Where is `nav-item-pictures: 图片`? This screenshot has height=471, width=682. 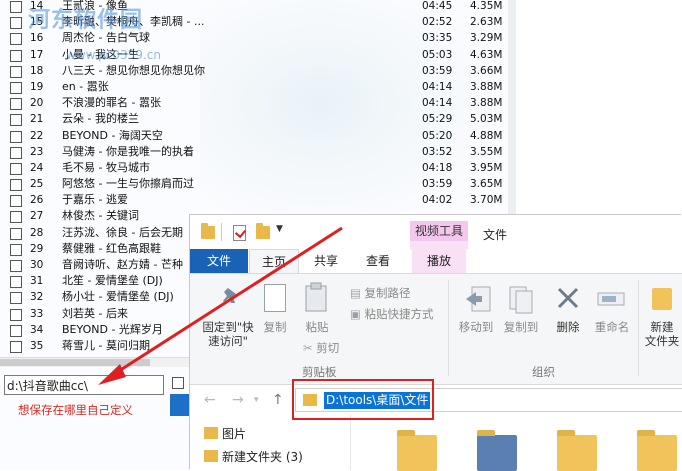
nav-item-pictures: 图片 is located at coordinates (234, 433).